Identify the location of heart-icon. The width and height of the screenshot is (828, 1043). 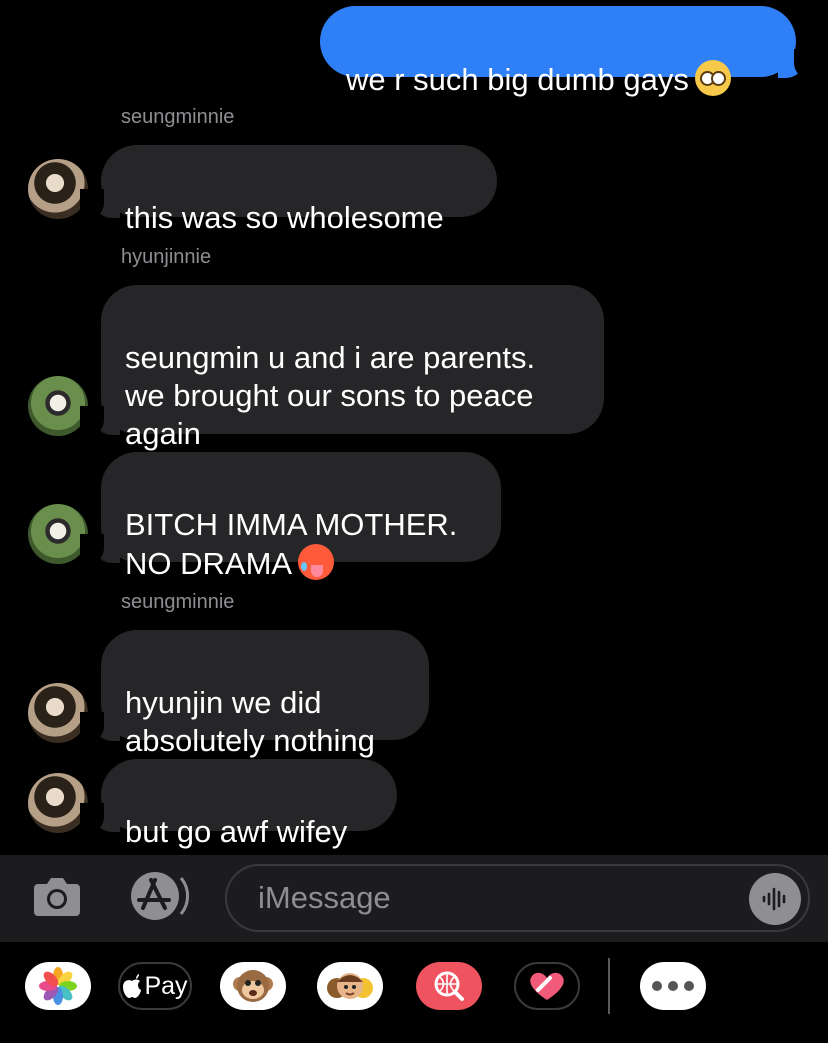
(547, 986).